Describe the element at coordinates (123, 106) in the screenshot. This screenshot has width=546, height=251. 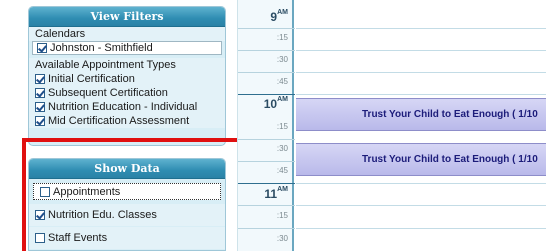
I see `appointment-type-label: Nutrition Education - Individual` at that location.